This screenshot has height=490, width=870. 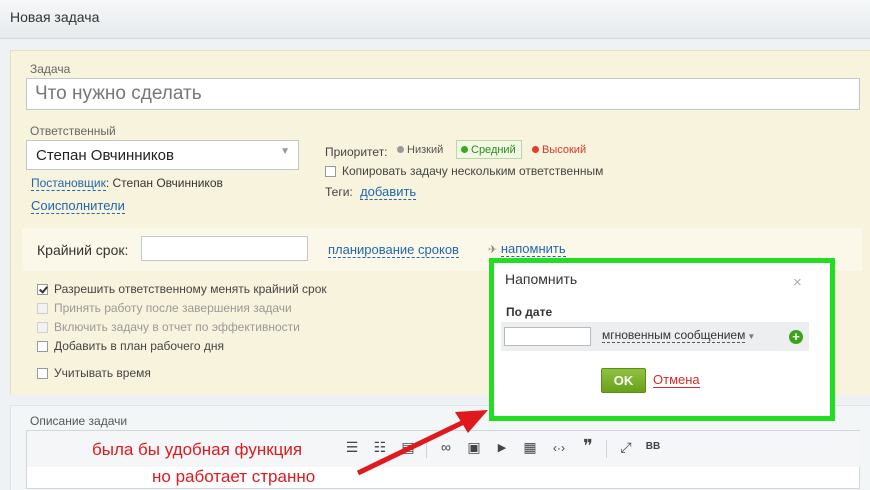 I want to click on arrow-shaft, so click(x=413, y=446).